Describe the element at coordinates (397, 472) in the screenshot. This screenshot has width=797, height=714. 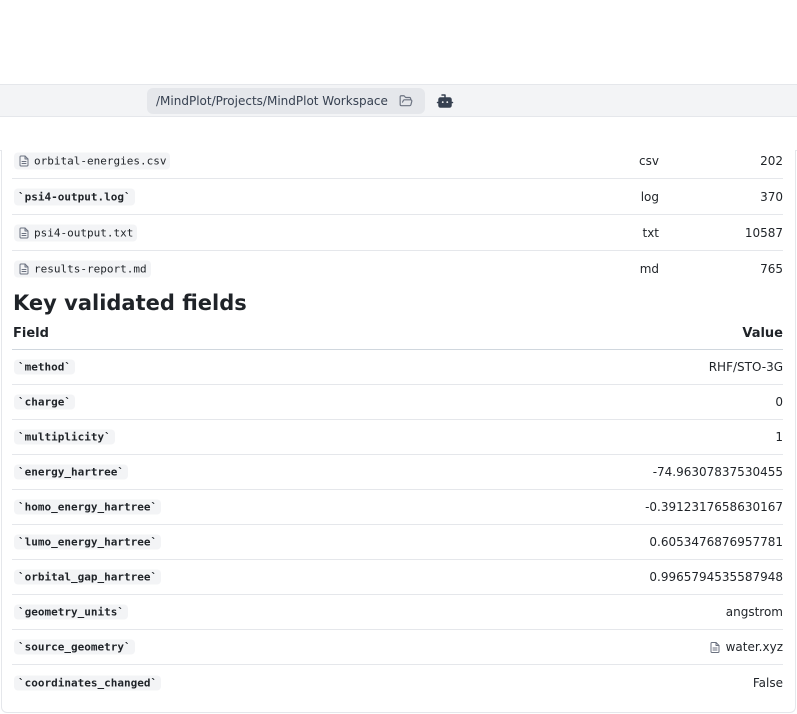
I see `table-row: `energy_hartree` -74.96307837530455` at that location.